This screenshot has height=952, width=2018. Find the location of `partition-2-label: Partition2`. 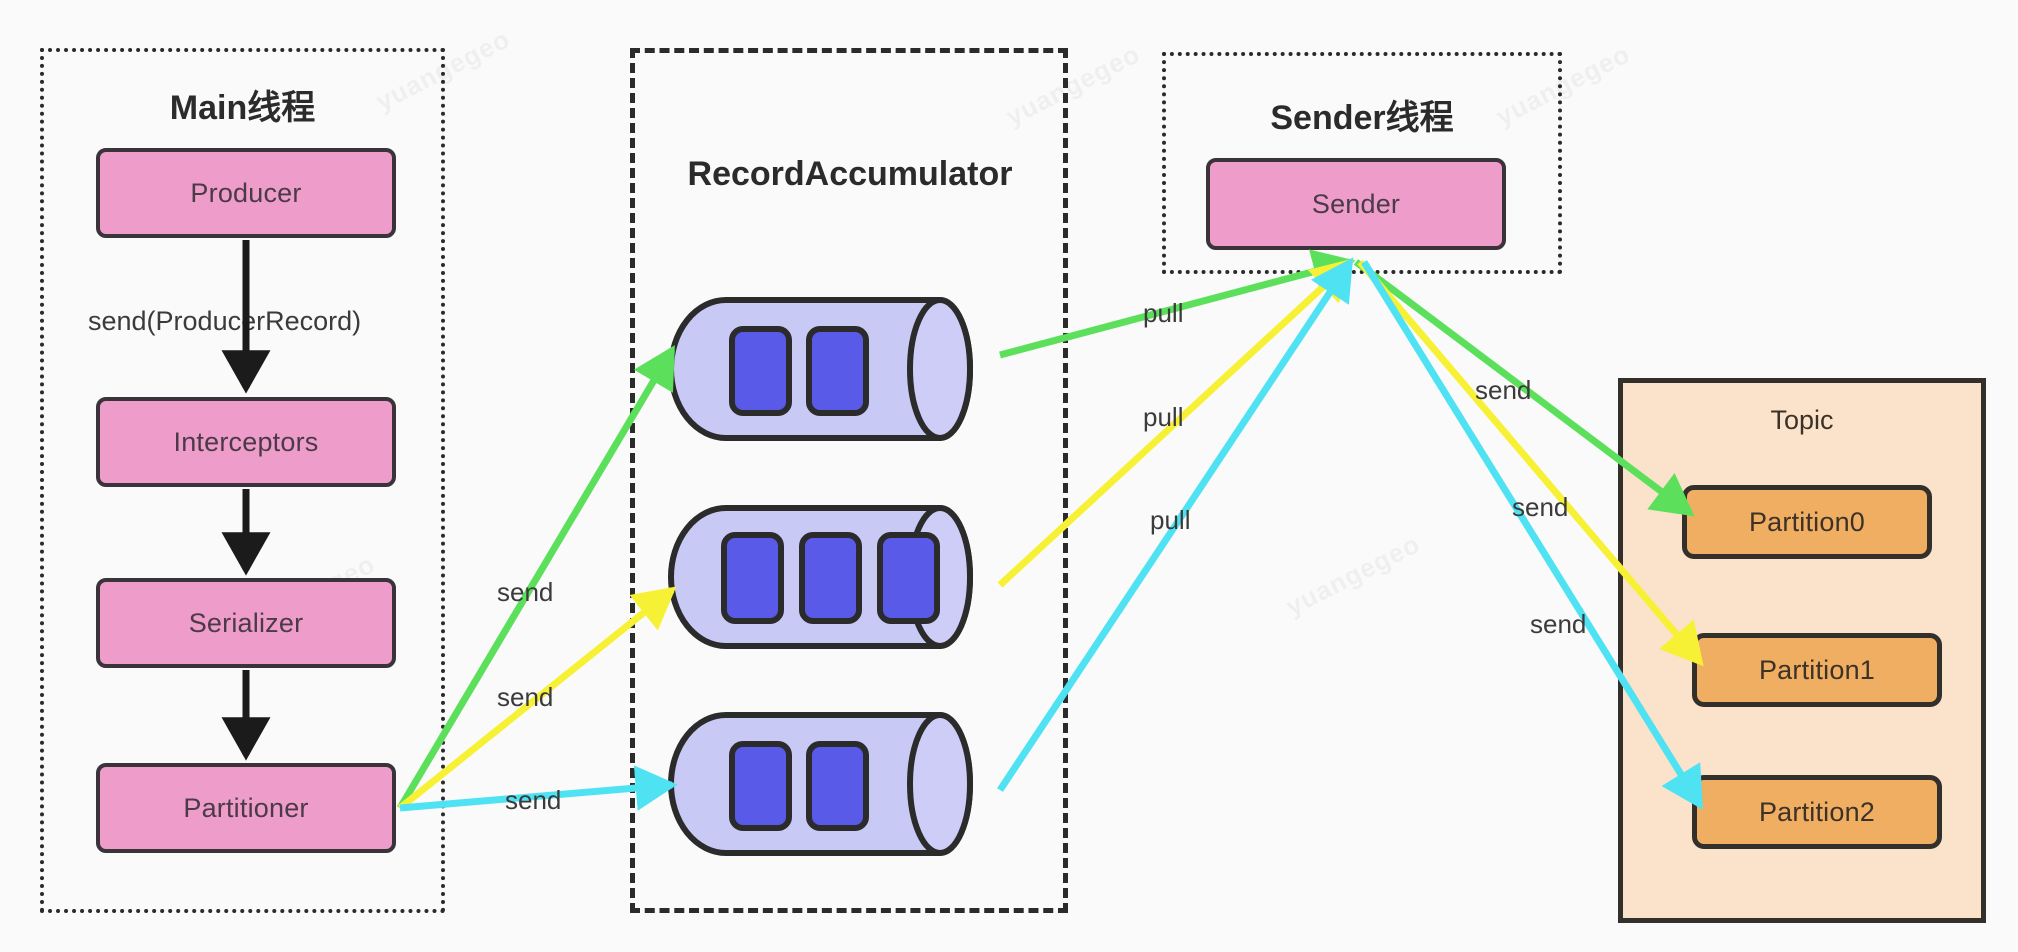

partition-2-label: Partition2 is located at coordinates (1817, 811).